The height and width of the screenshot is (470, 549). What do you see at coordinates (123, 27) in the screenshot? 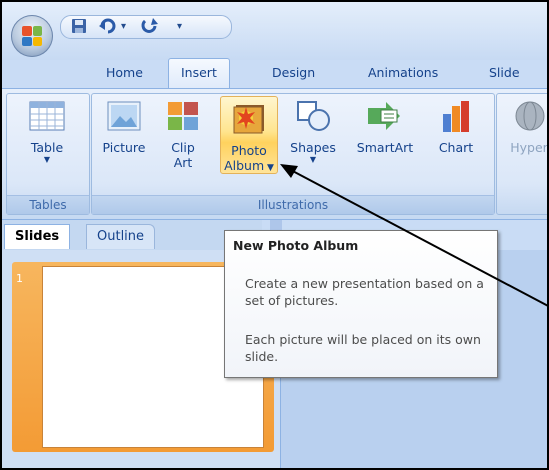
I see `undo-dropdown-icon: ▾` at bounding box center [123, 27].